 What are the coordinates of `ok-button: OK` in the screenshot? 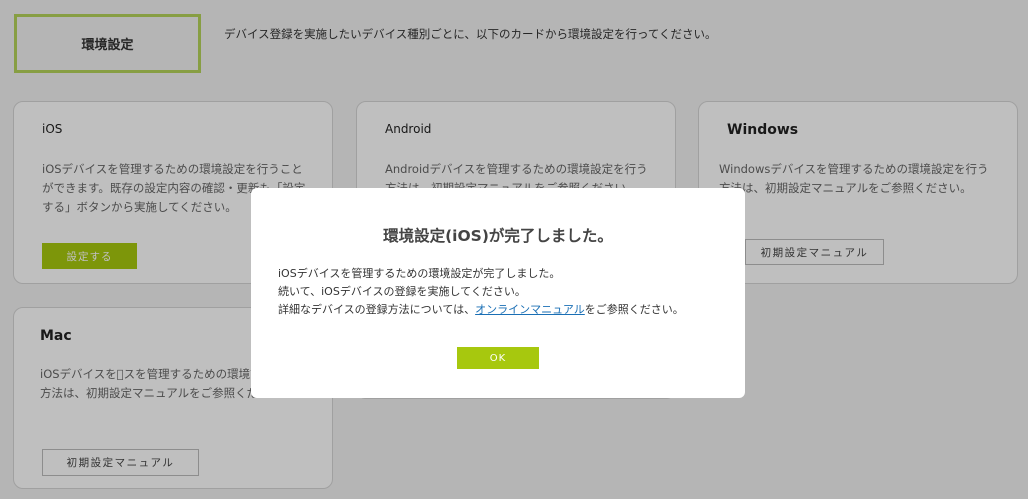 It's located at (498, 358).